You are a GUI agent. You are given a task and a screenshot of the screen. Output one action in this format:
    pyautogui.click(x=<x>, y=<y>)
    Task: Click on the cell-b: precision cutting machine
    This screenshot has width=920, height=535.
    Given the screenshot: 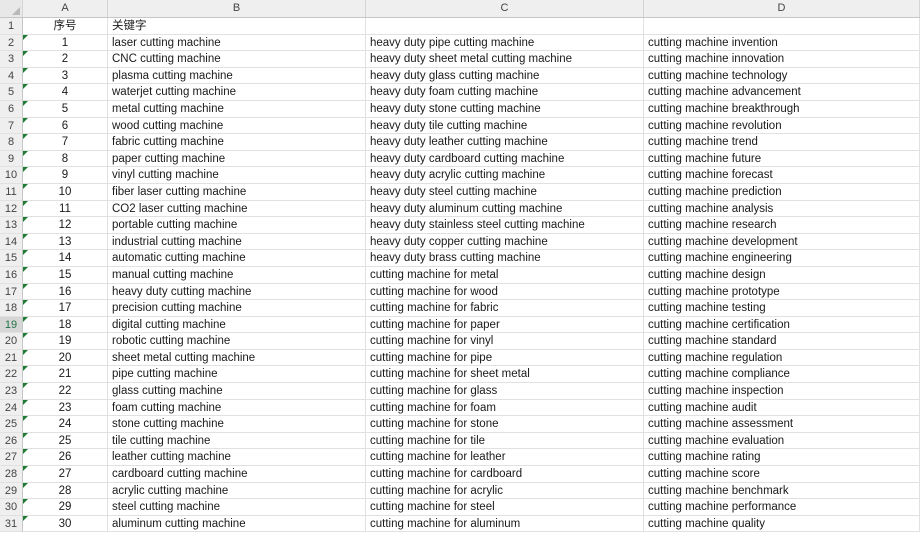 What is the action you would take?
    pyautogui.click(x=237, y=308)
    